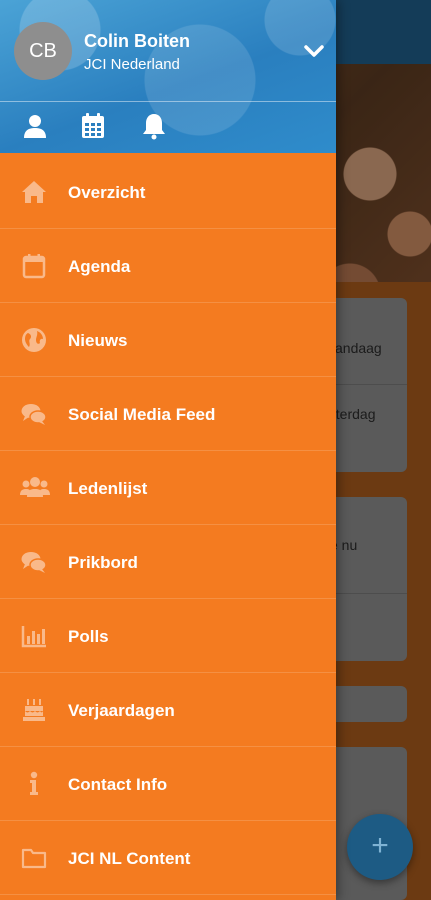  What do you see at coordinates (34, 710) in the screenshot?
I see `birthday-cake-icon` at bounding box center [34, 710].